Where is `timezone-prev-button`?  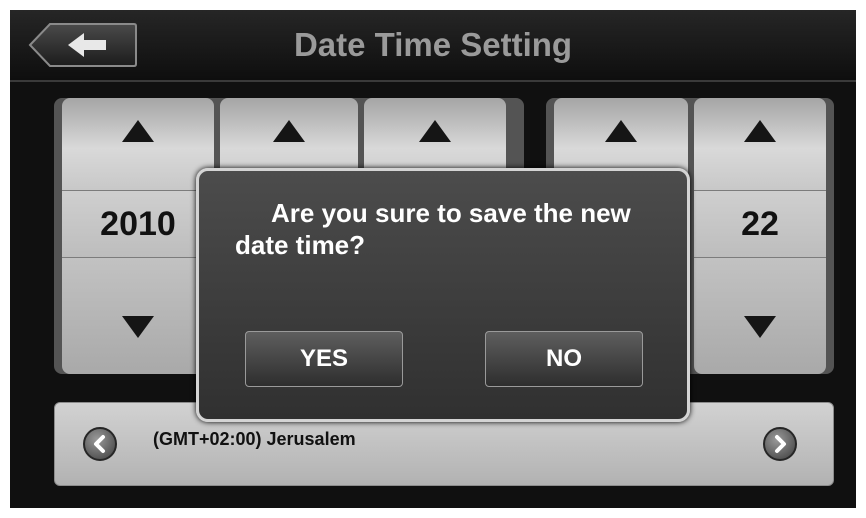 timezone-prev-button is located at coordinates (100, 444).